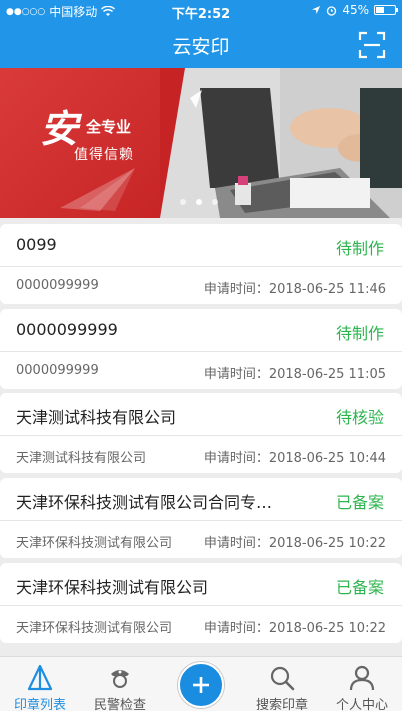  I want to click on paper-plane-graphic, so click(97, 189).